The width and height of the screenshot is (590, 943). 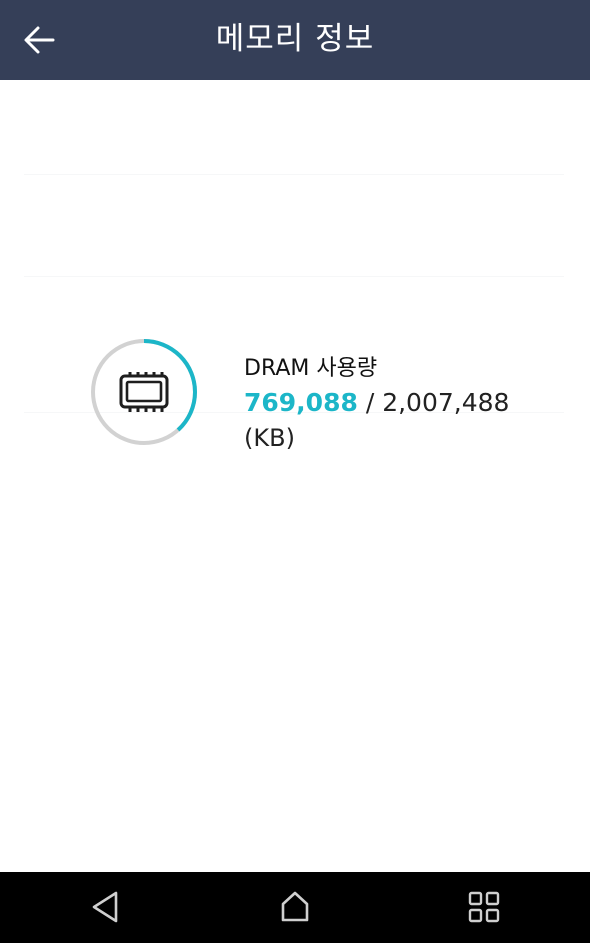 I want to click on unit-label: (KB), so click(x=269, y=438).